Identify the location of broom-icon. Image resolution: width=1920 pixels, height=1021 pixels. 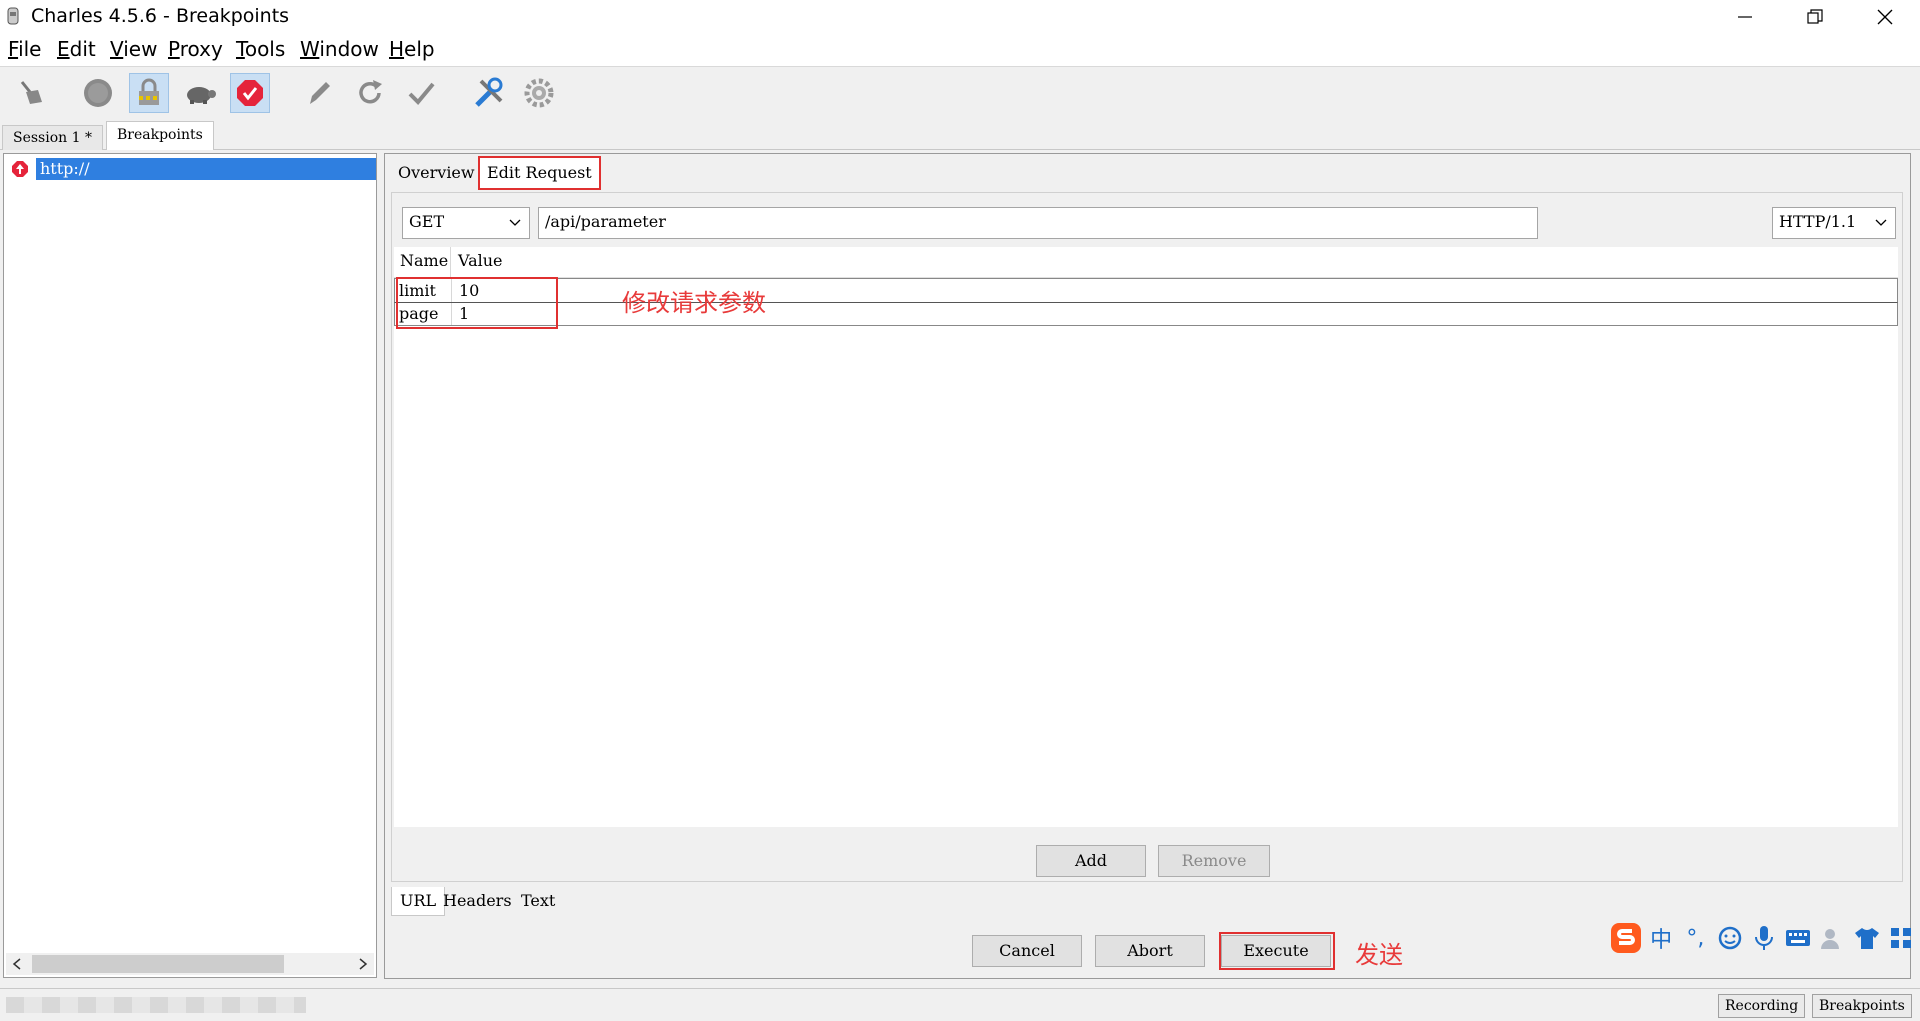
(31, 92).